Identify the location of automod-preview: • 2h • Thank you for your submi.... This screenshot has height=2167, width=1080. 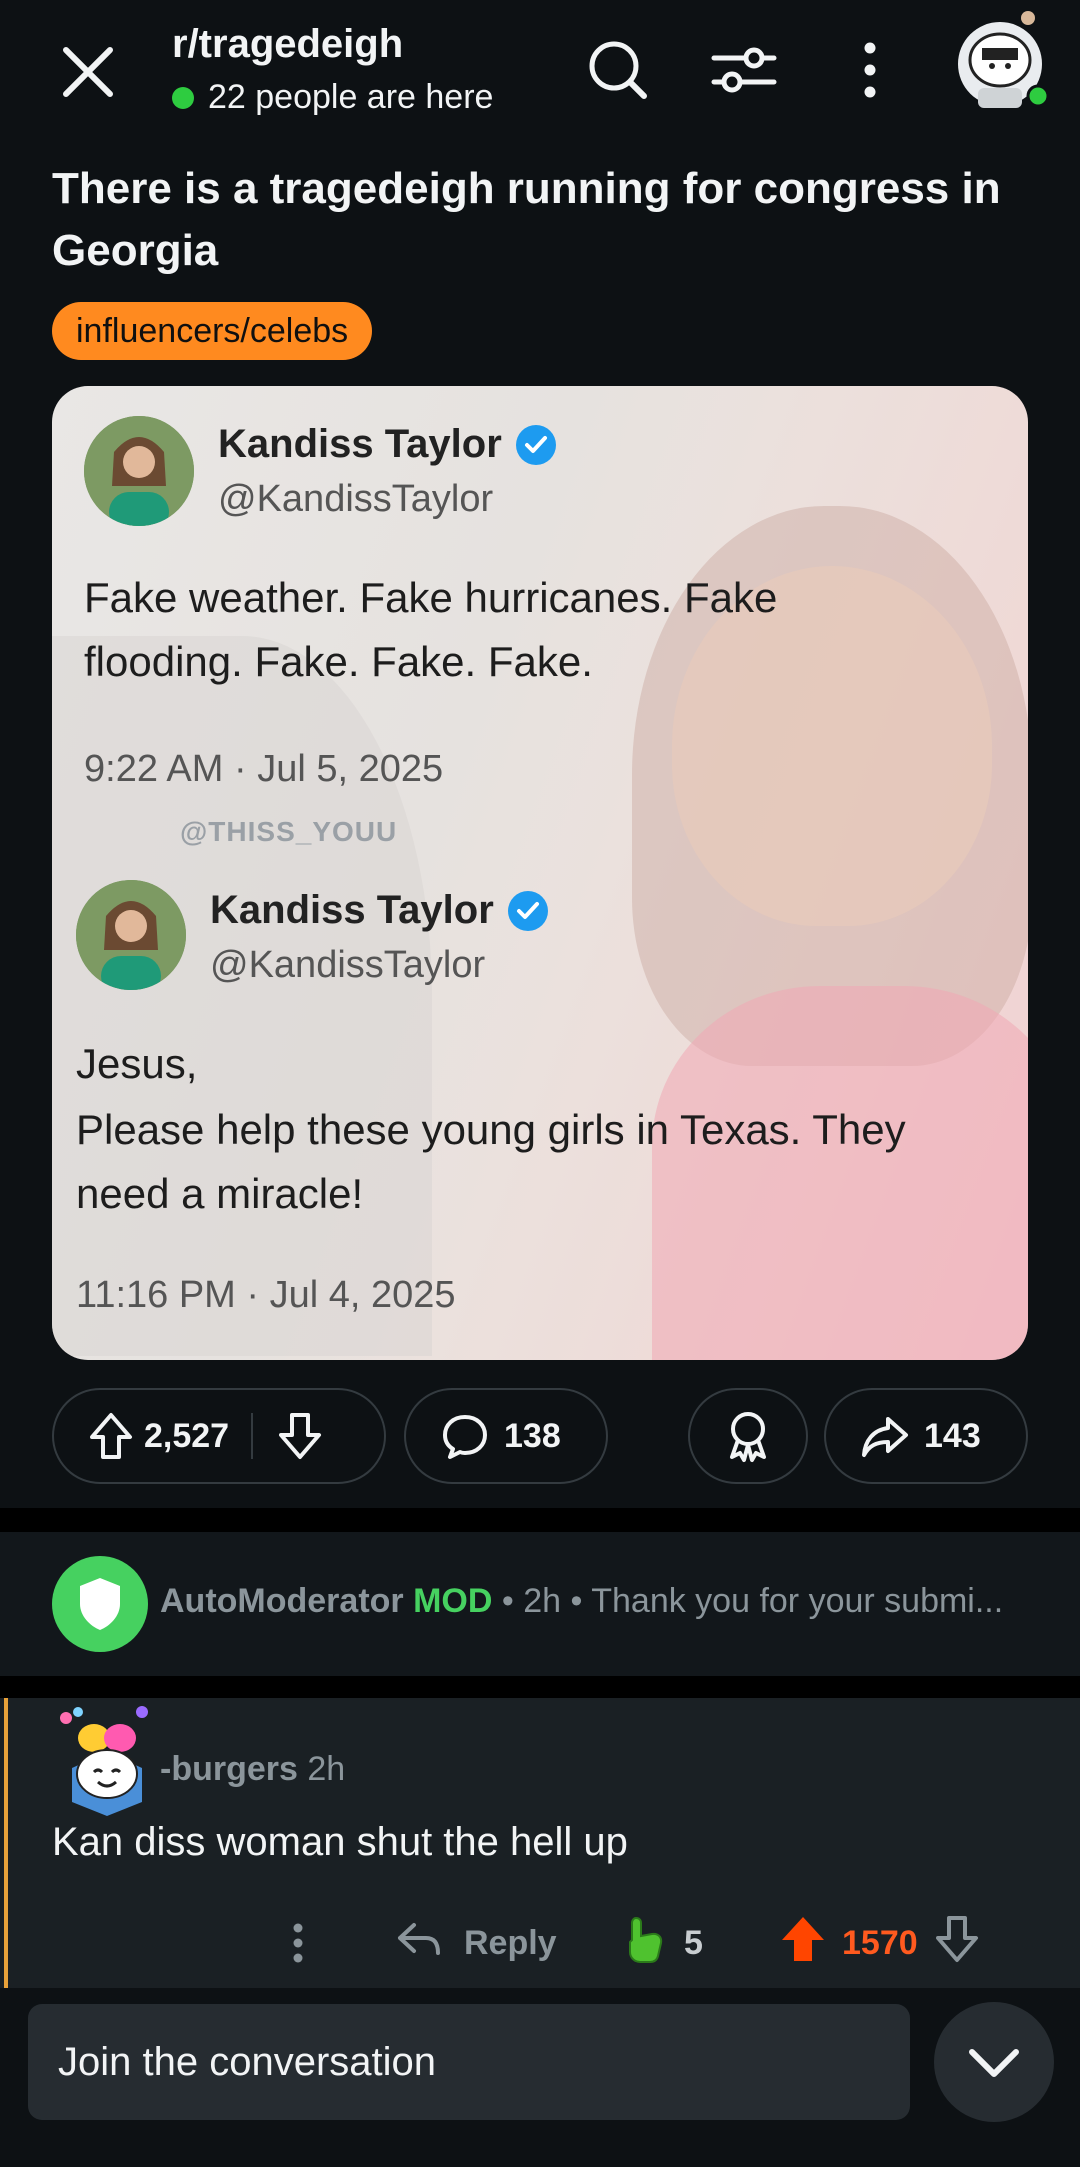
(752, 1601).